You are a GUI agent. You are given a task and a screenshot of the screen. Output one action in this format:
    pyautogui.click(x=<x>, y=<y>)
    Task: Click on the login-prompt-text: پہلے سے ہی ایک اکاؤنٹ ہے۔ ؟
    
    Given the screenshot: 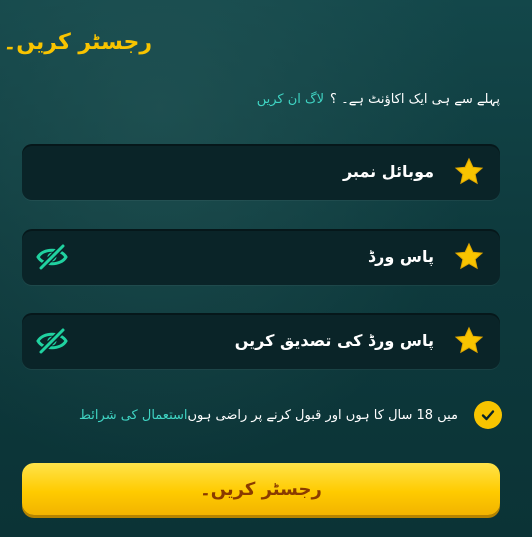 What is the action you would take?
    pyautogui.click(x=415, y=99)
    